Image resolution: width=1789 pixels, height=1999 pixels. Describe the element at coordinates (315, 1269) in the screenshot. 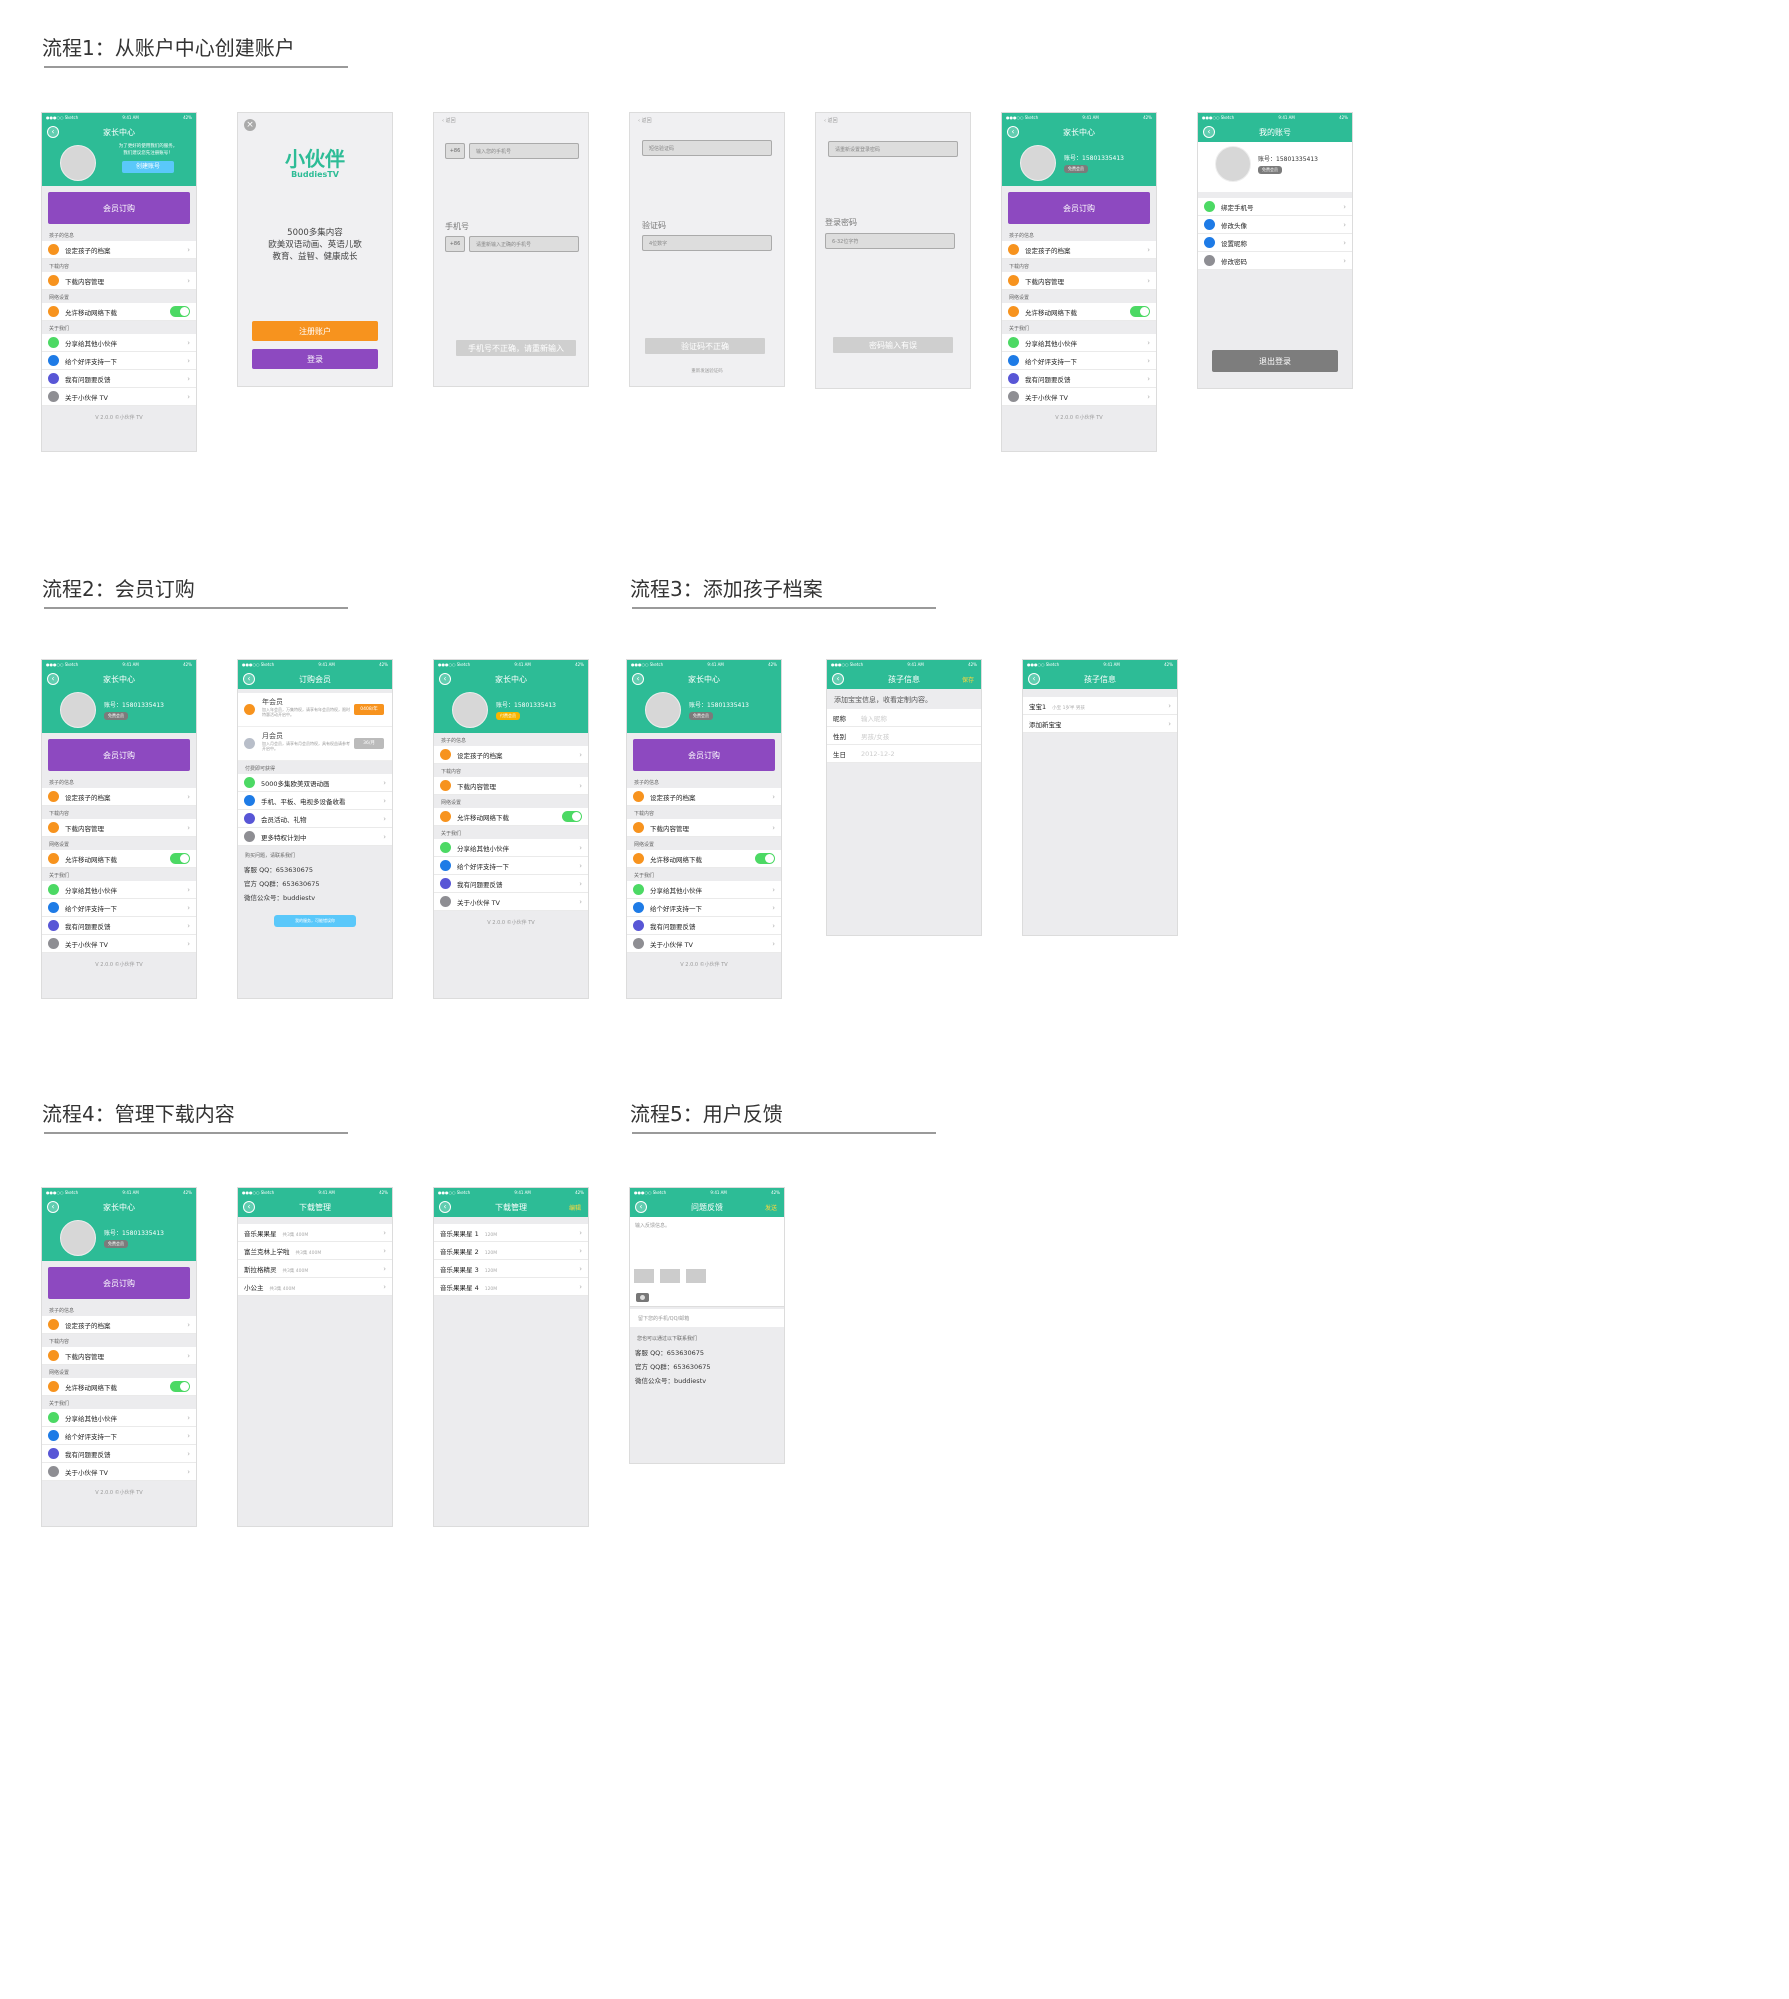

I see `download-item: 斯拉格精灵 共3集 400M ›` at that location.